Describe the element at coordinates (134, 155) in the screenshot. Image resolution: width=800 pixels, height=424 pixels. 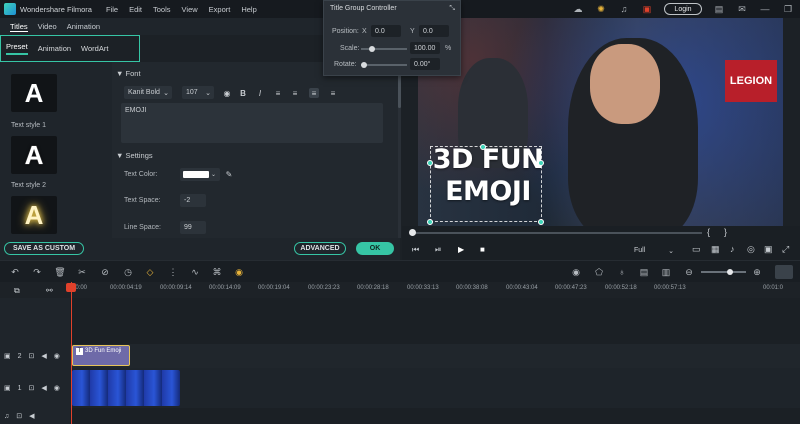
I see `settings-section-header: ▼ Settings` at that location.